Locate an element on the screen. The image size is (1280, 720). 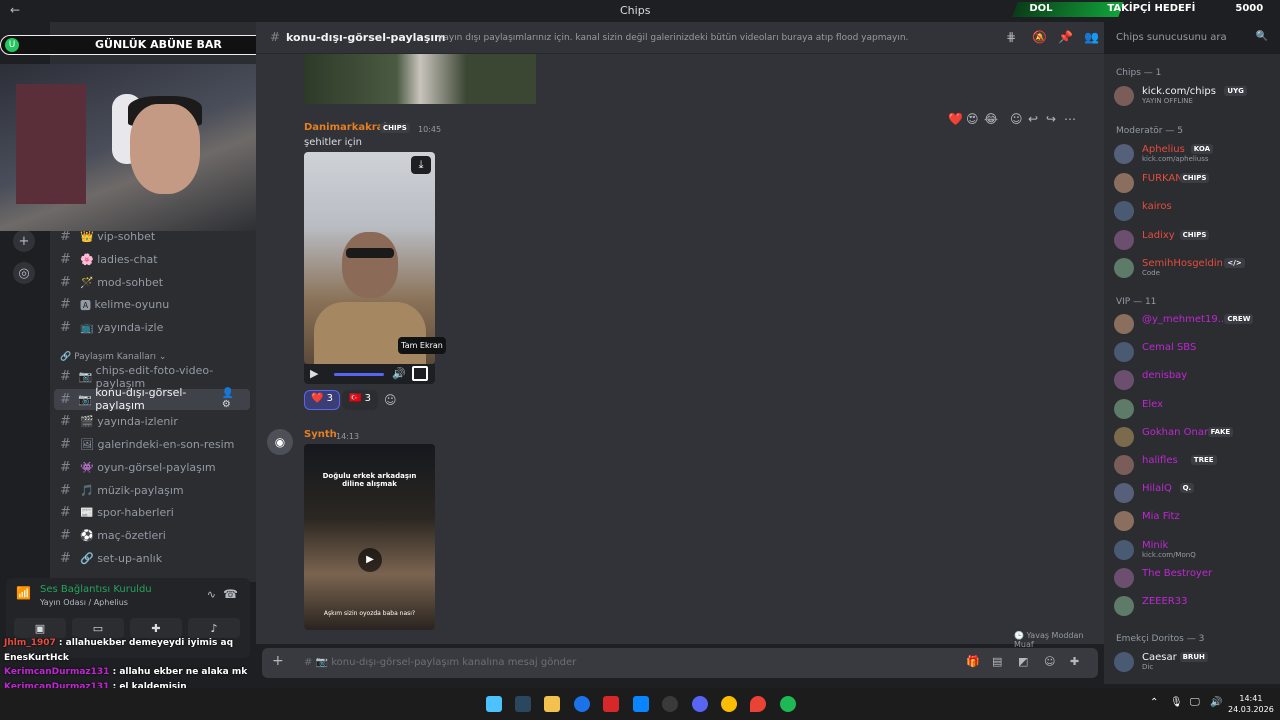
reaction-heart: ❤️ 3 is located at coordinates (322, 400).